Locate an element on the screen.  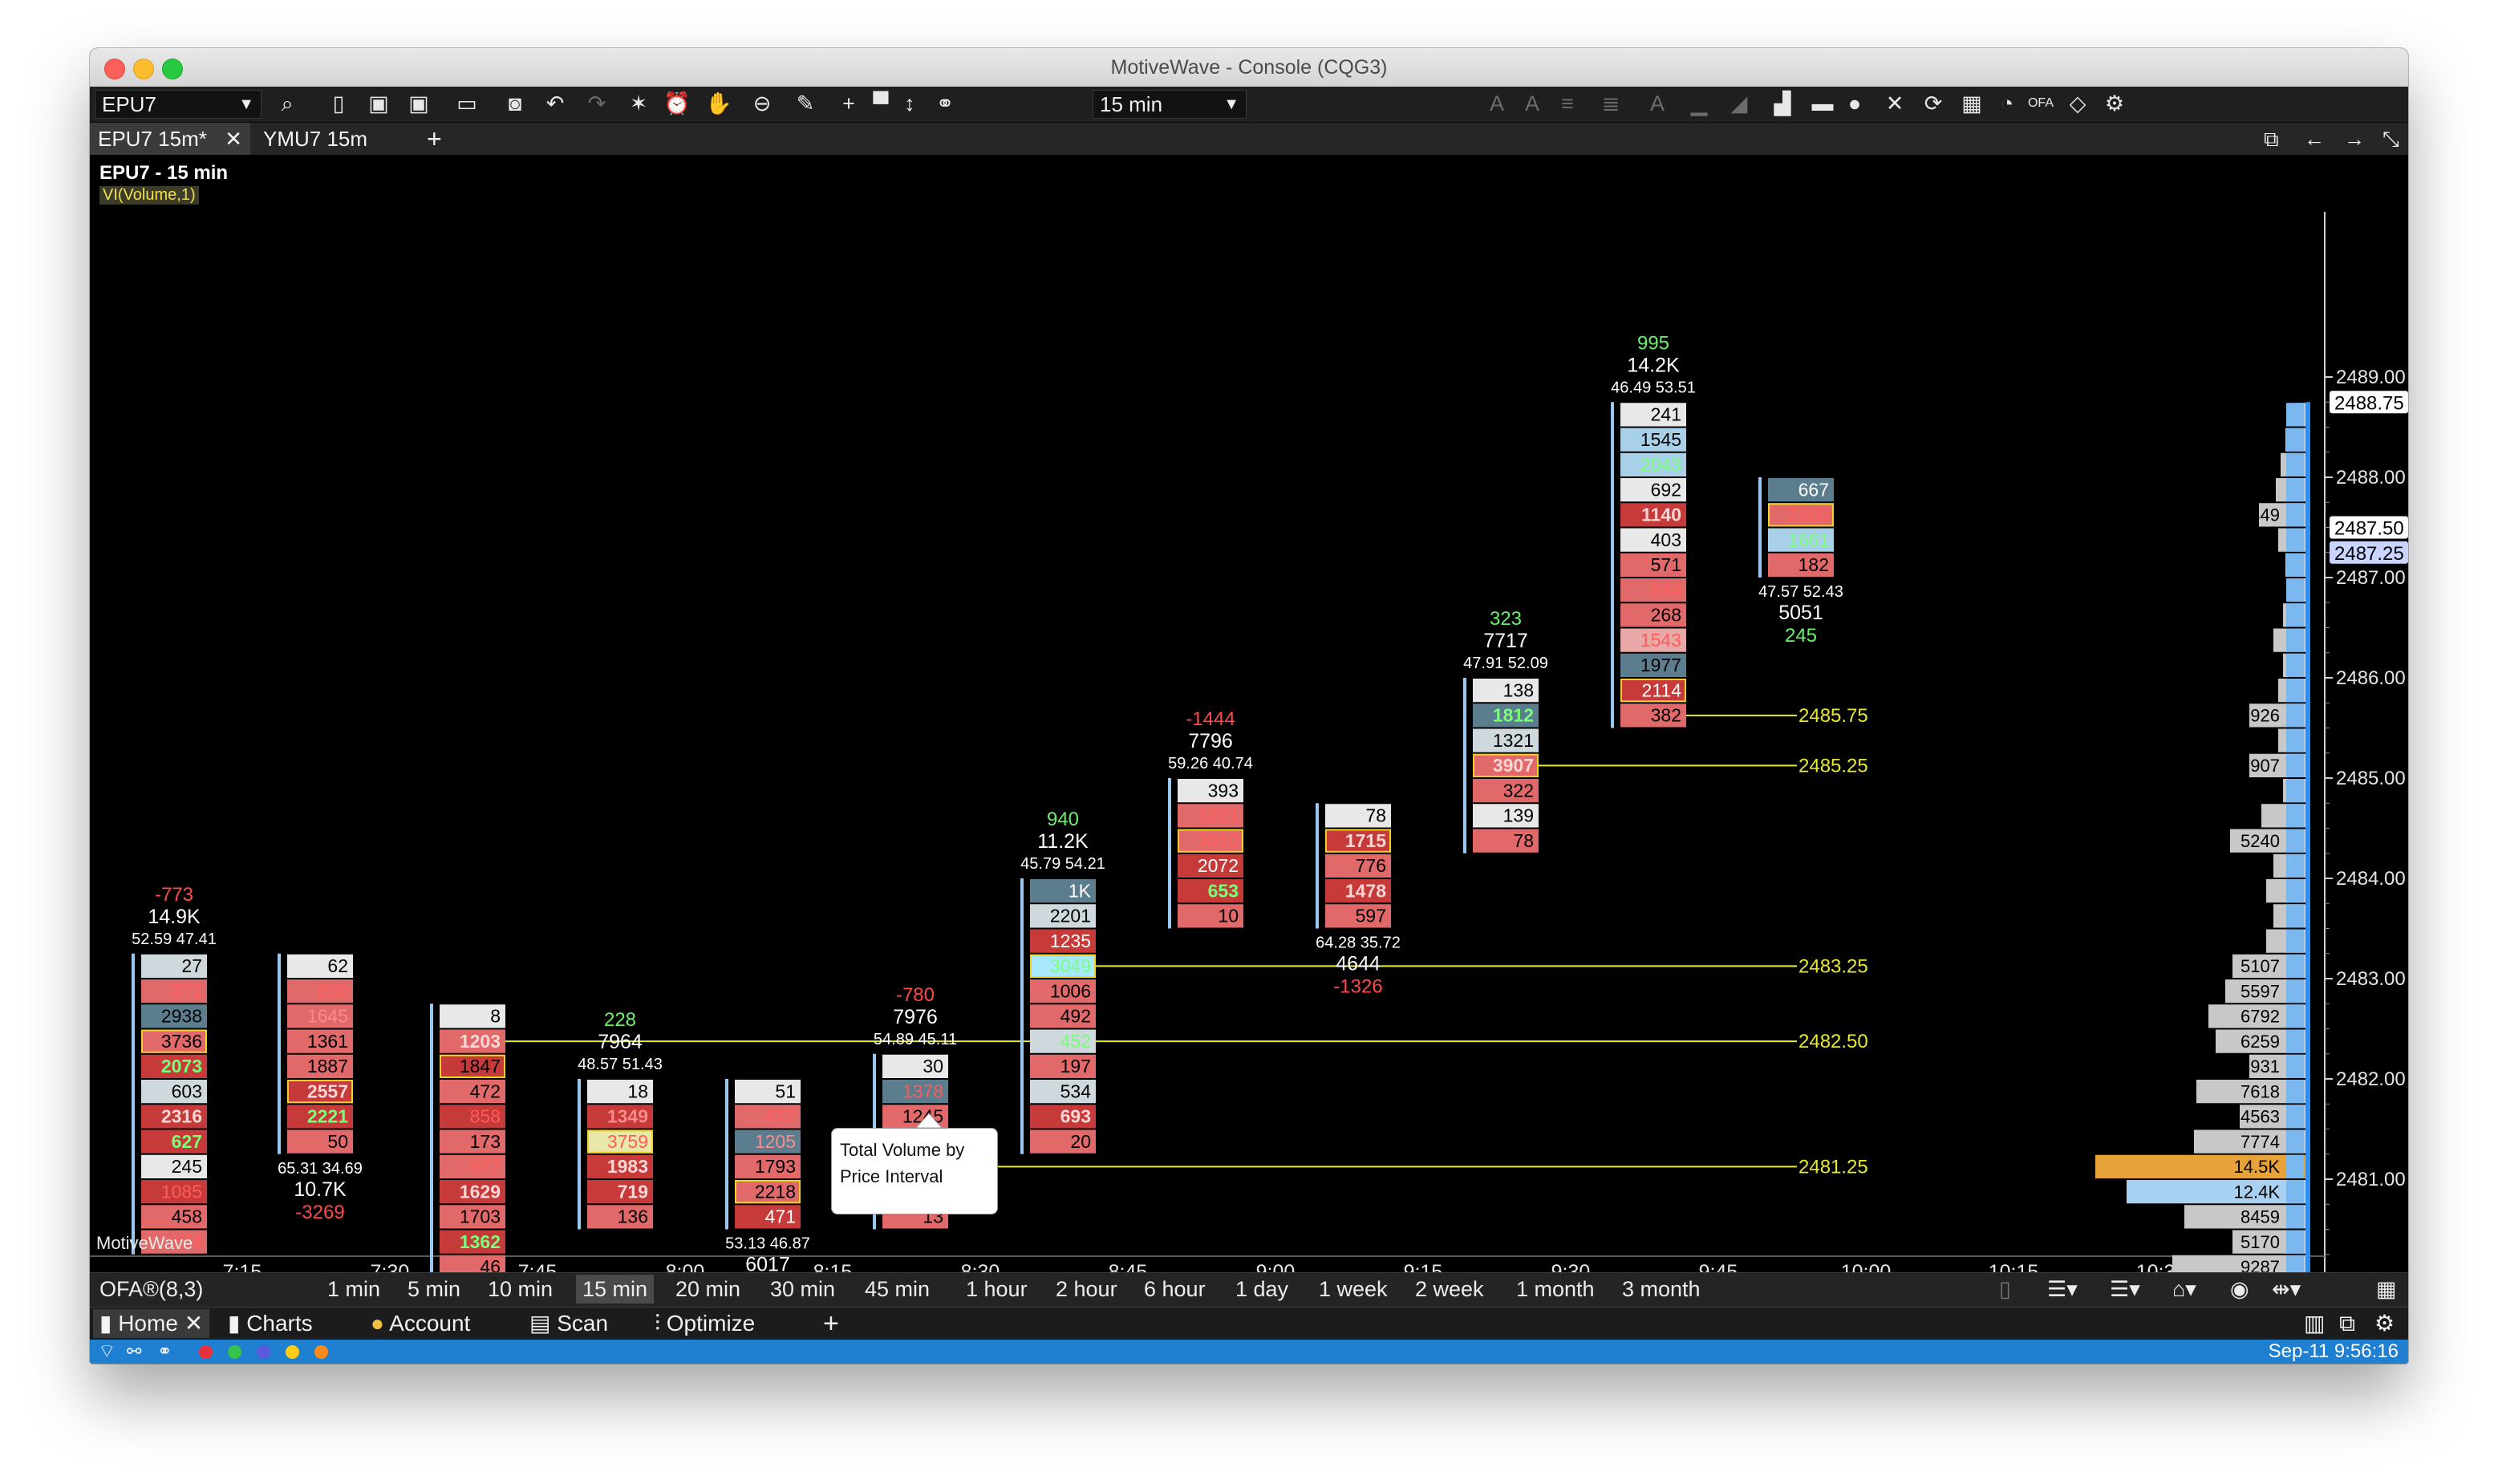
timeframe-1-week: 1 week is located at coordinates (1353, 1289).